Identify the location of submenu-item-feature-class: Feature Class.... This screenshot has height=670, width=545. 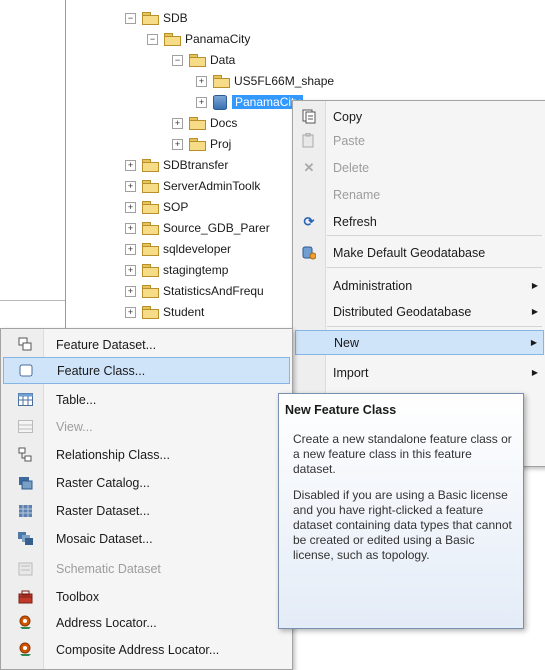
(146, 370).